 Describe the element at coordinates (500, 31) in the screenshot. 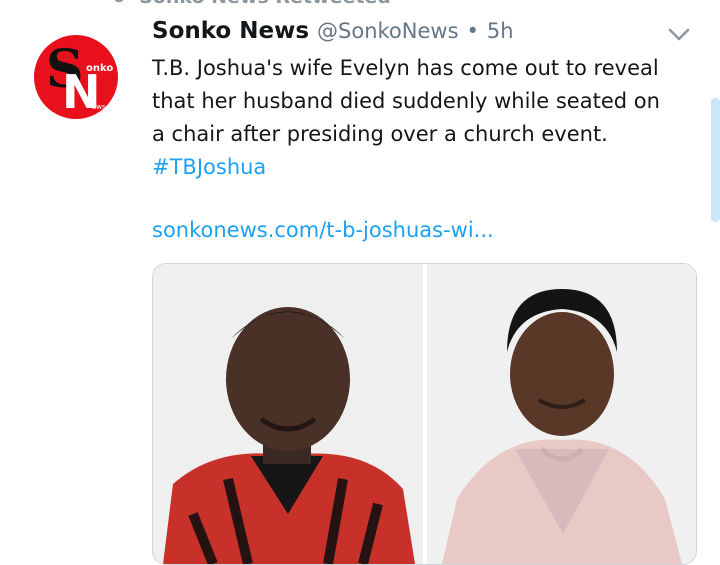

I see `timestamp: 5h` at that location.